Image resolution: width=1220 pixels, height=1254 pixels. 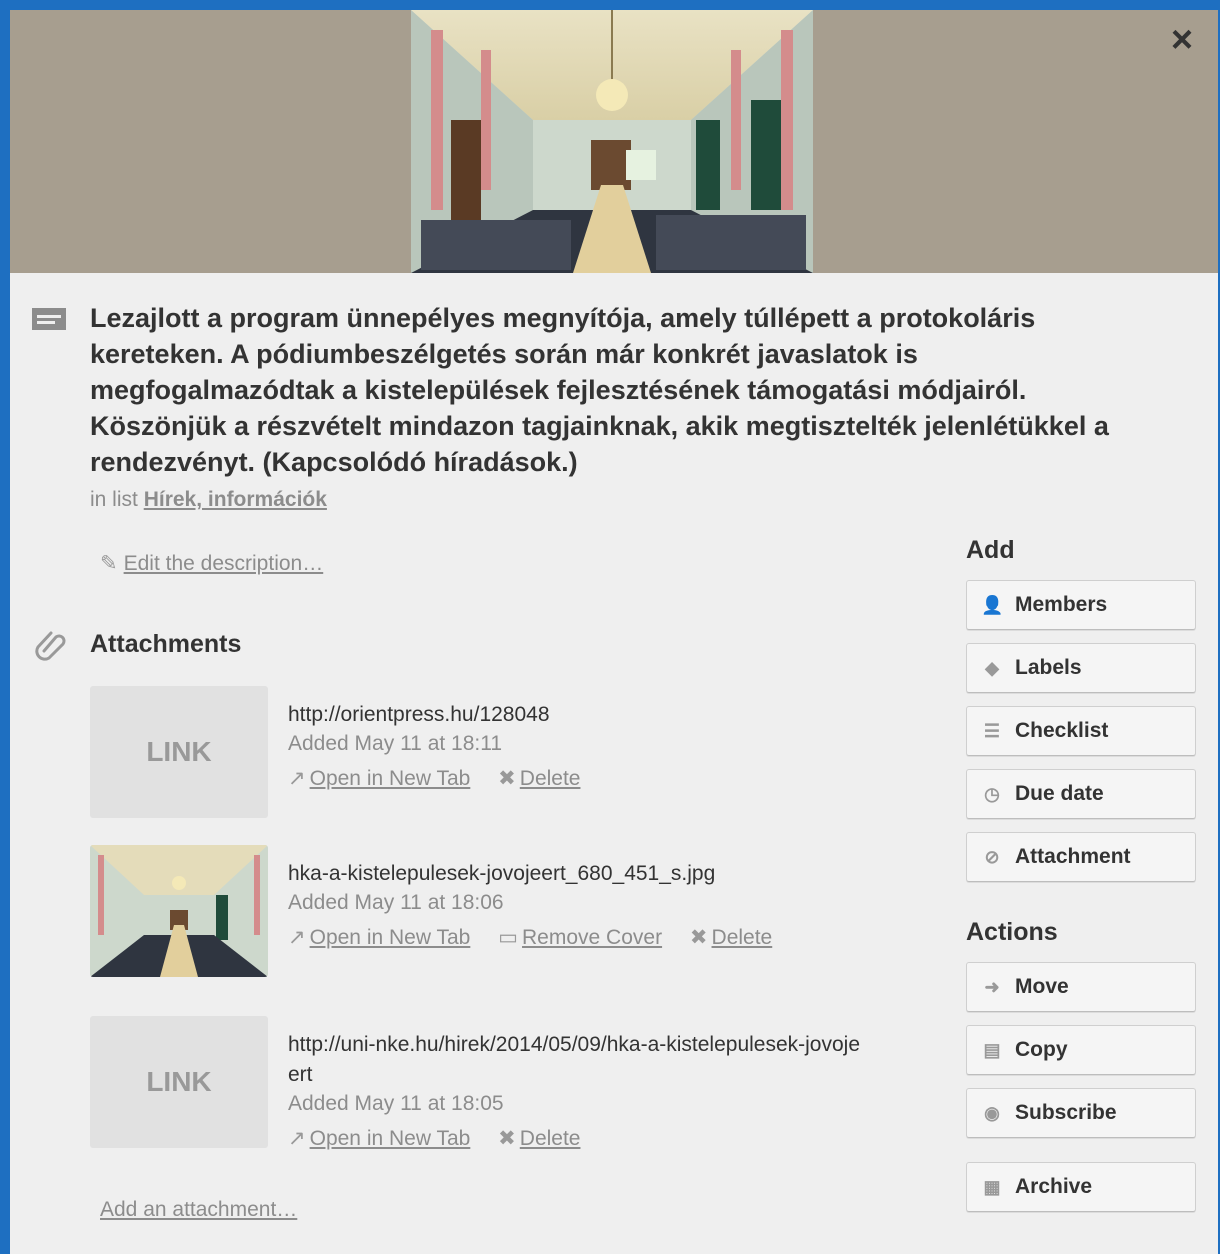 I want to click on button-label: Due date, so click(x=1059, y=793).